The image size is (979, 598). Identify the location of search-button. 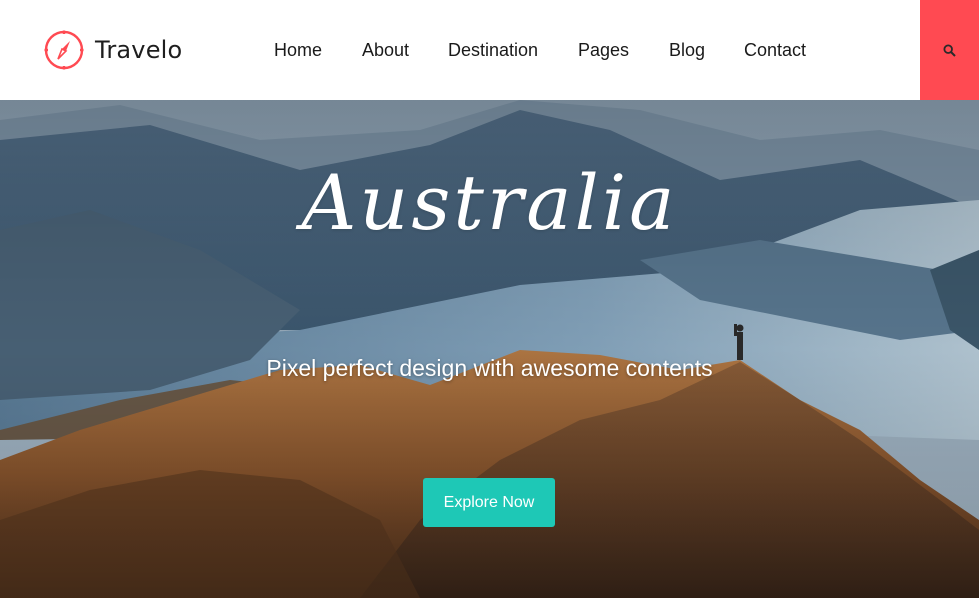
(949, 50).